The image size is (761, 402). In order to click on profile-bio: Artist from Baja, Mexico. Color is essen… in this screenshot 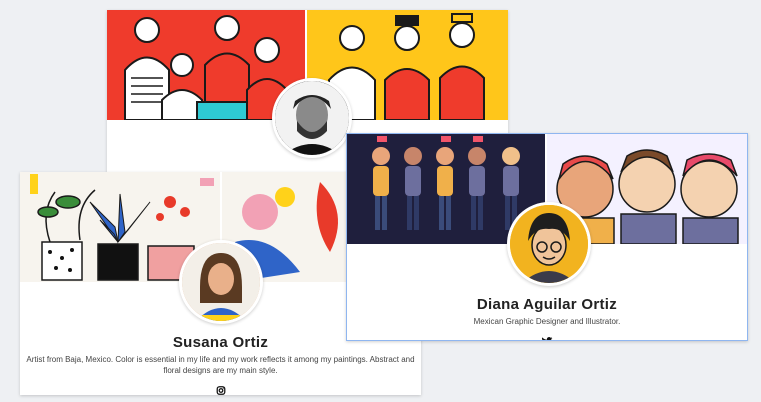, I will do `click(220, 365)`.